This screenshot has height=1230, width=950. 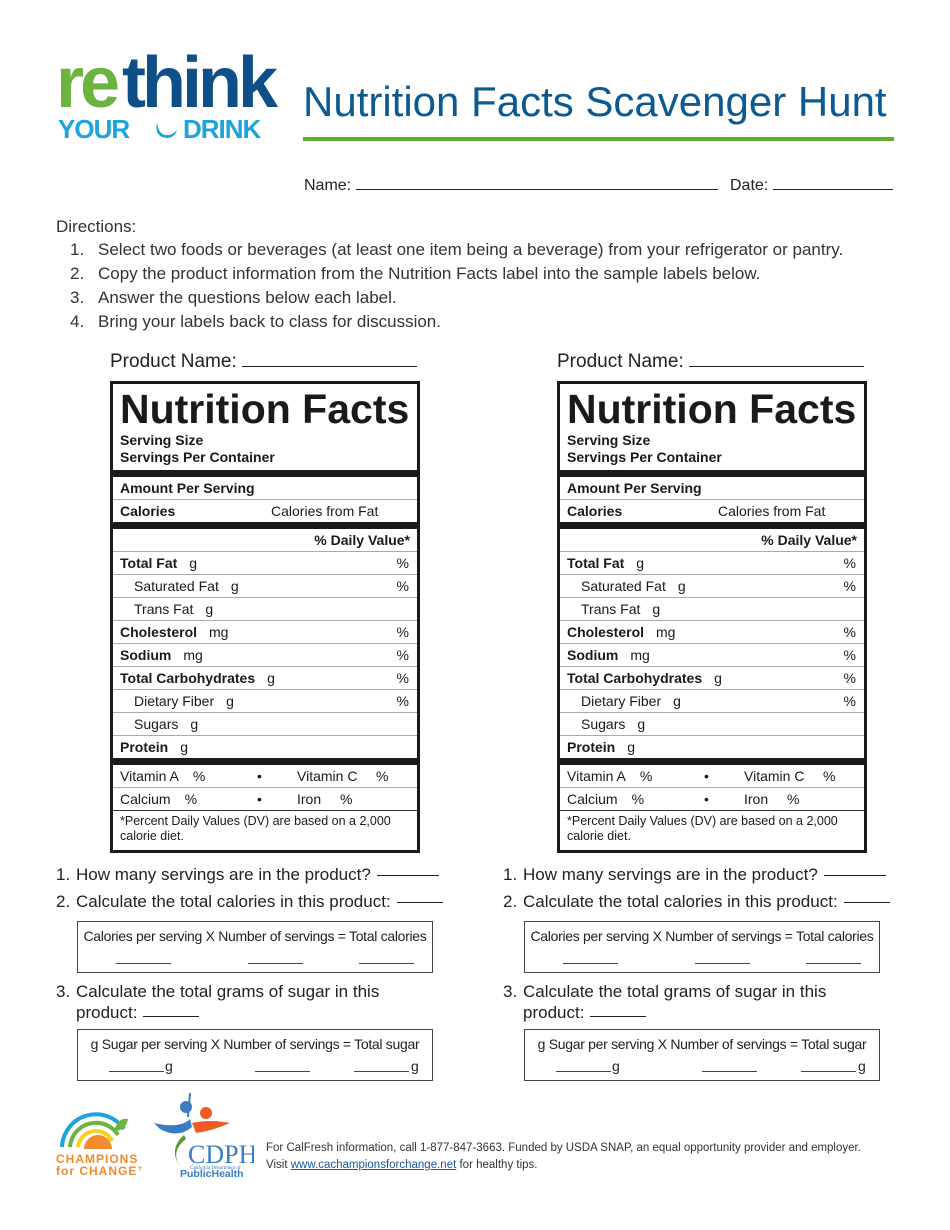 What do you see at coordinates (146, 655) in the screenshot?
I see `nutrient-name: Sodium` at bounding box center [146, 655].